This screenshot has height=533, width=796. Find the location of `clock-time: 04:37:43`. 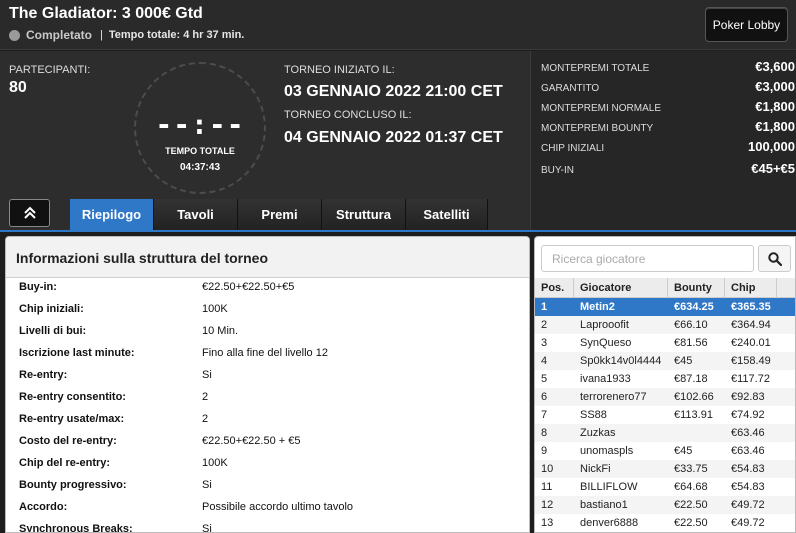

clock-time: 04:37:43 is located at coordinates (200, 167).